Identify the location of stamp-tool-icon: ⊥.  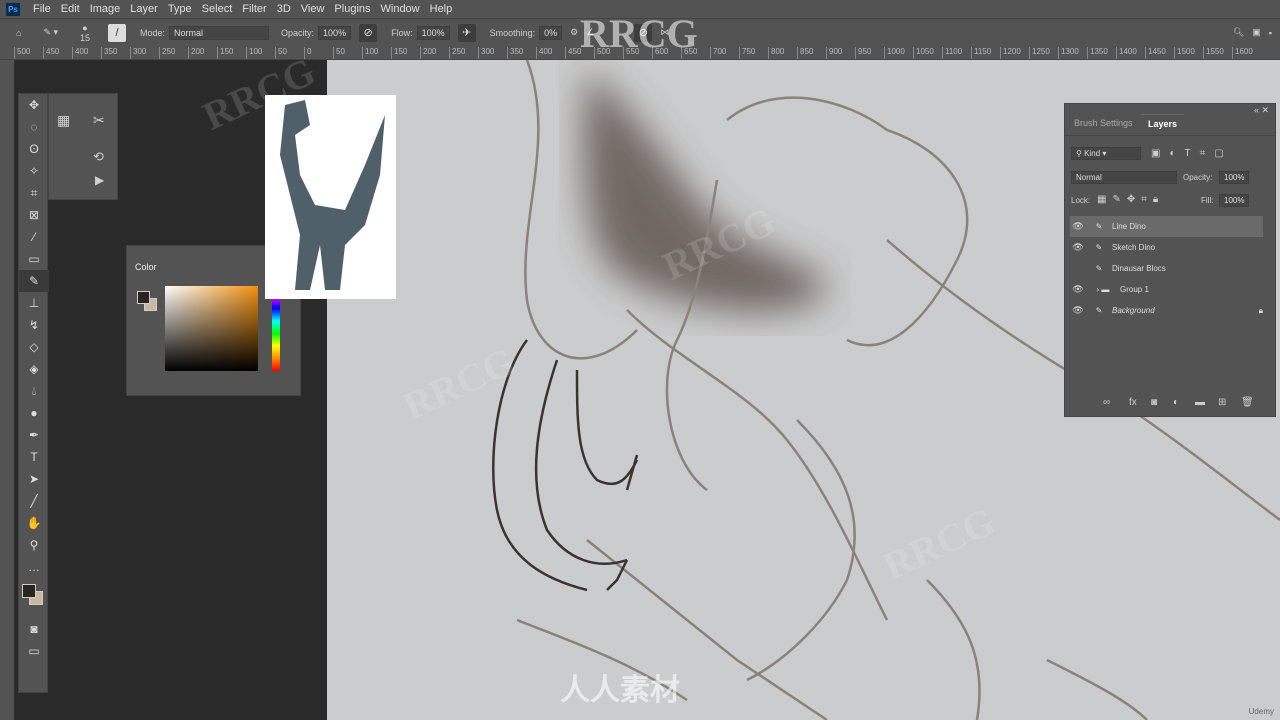
(34, 303).